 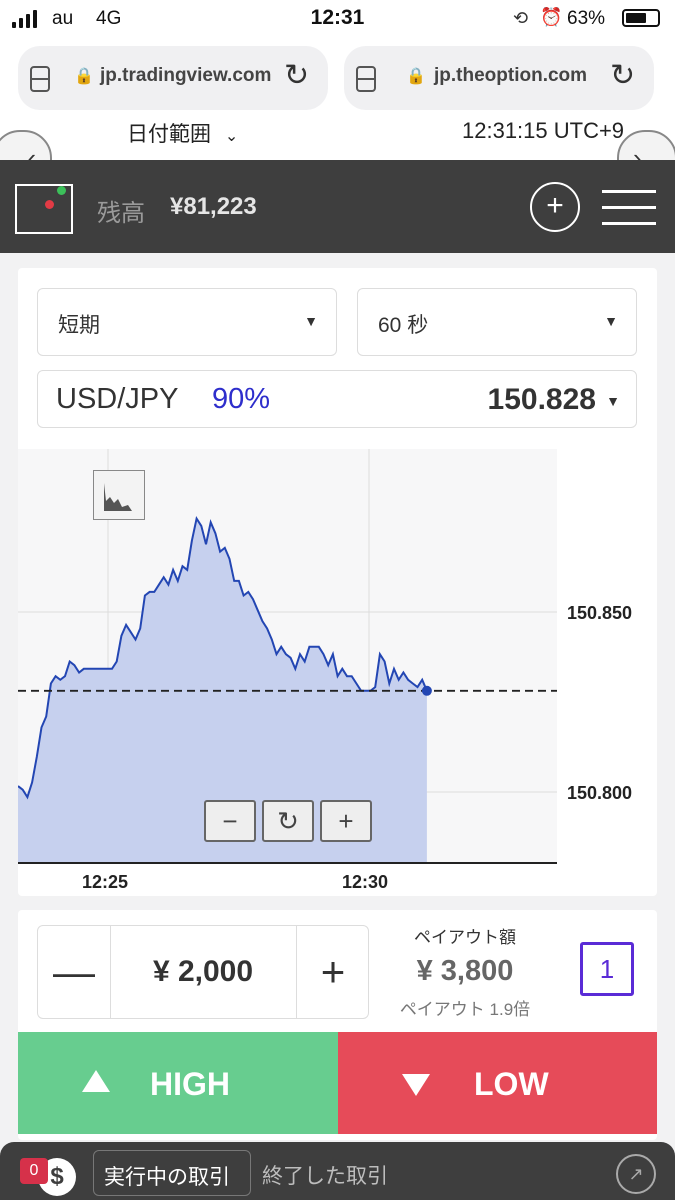 What do you see at coordinates (167, 1177) in the screenshot?
I see `tab-label: 実行中の取引` at bounding box center [167, 1177].